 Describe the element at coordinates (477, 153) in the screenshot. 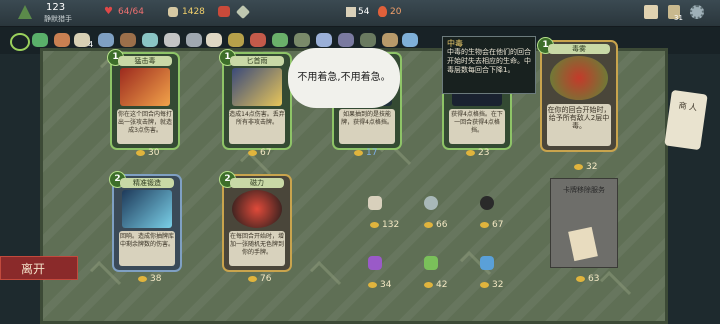

I see `card-price: 23` at that location.